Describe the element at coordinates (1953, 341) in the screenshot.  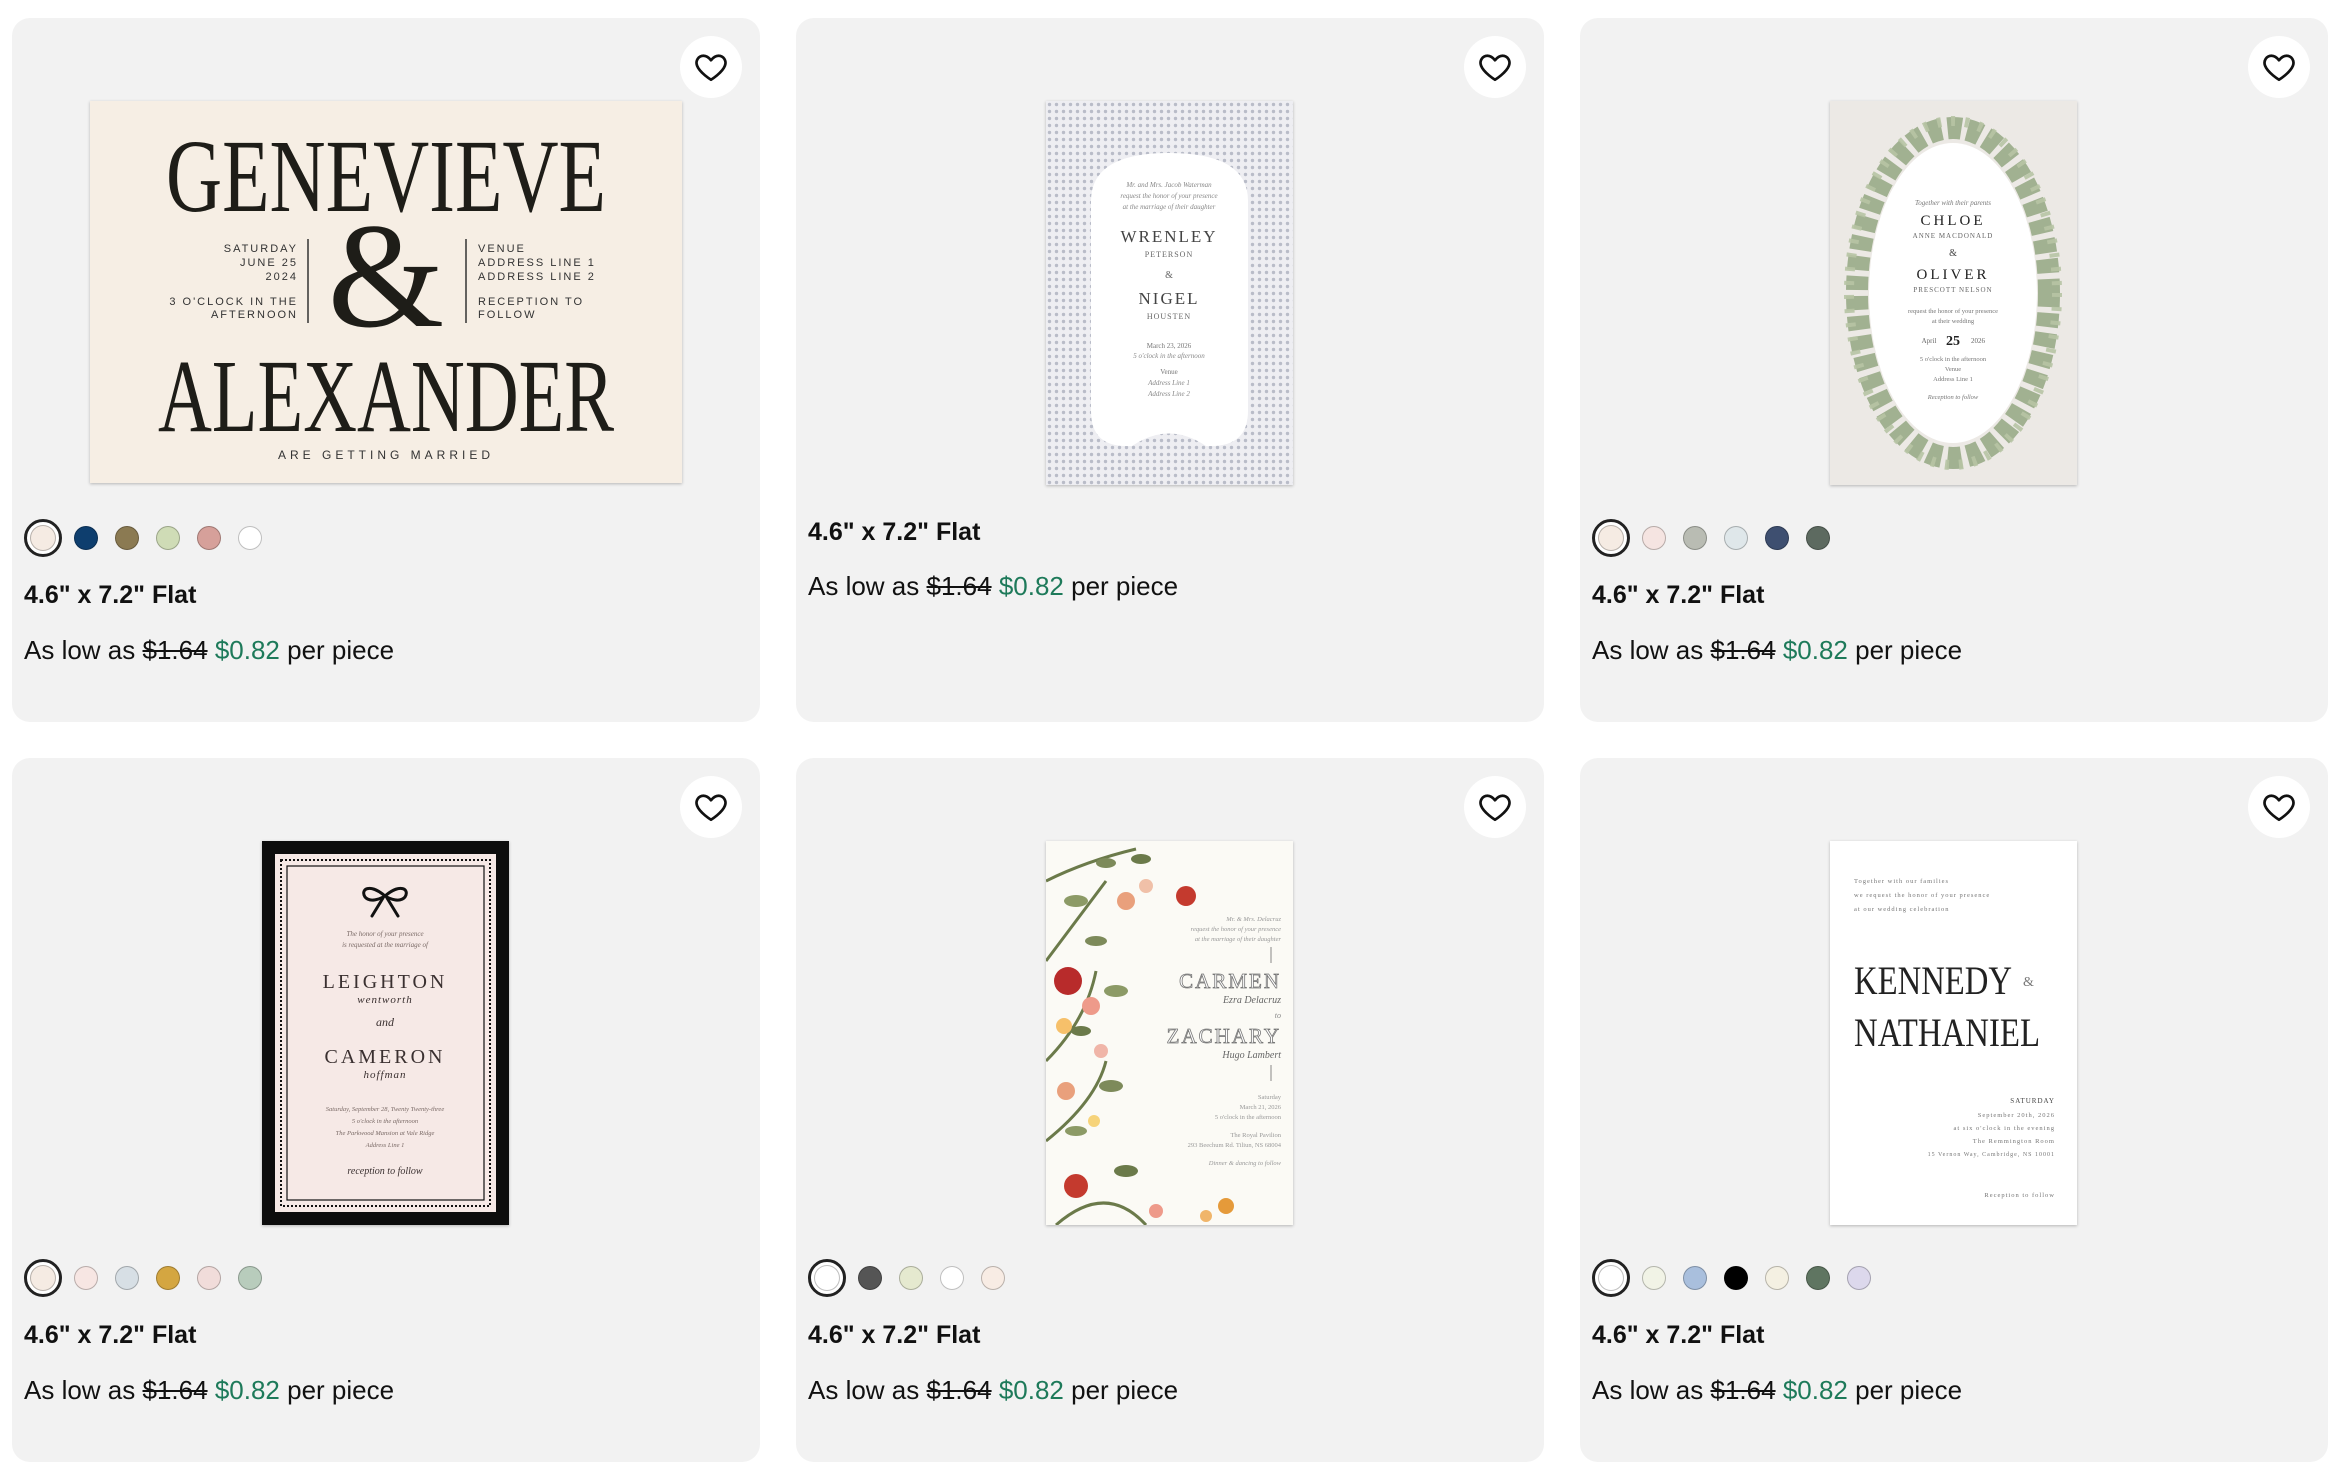
I see `card-text: 25` at that location.